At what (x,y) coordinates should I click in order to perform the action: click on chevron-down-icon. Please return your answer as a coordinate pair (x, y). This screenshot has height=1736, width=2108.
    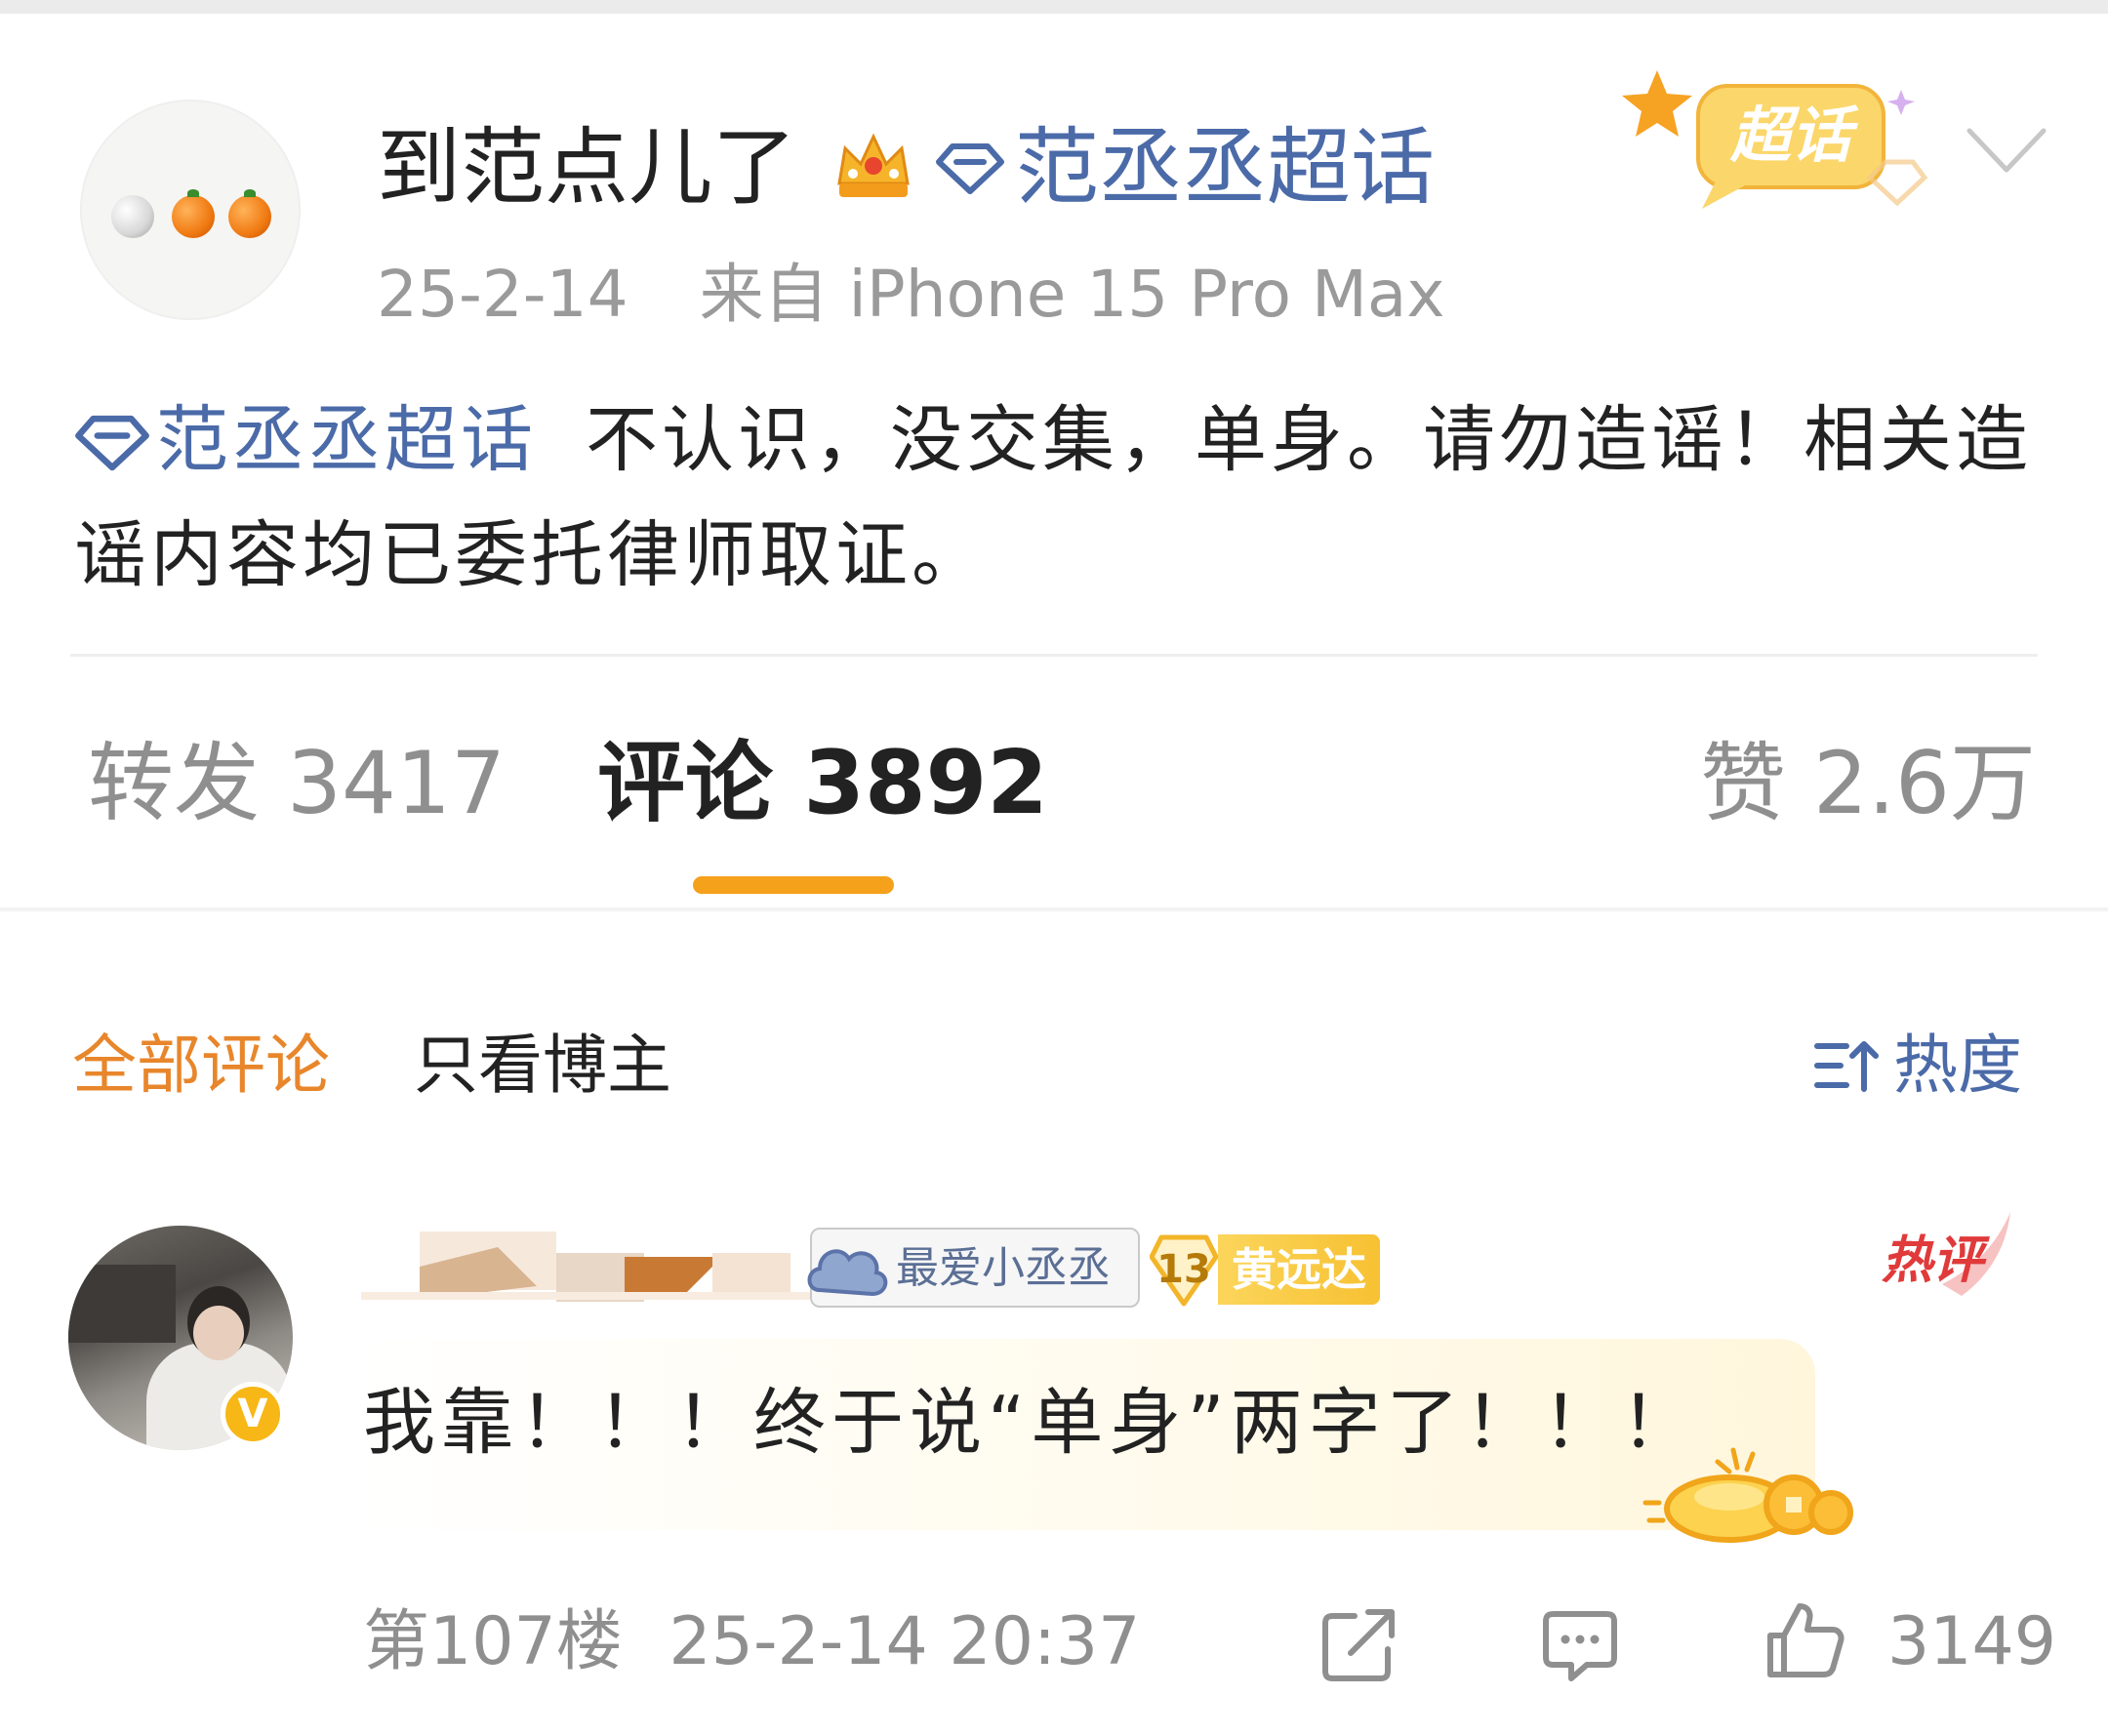
    Looking at the image, I should click on (2006, 152).